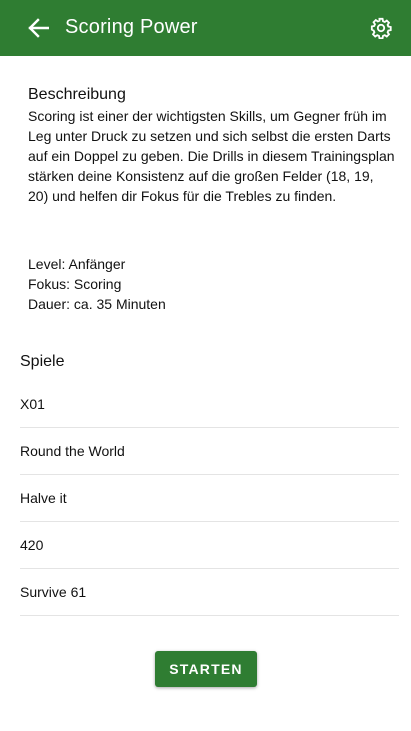  I want to click on back-button, so click(38, 28).